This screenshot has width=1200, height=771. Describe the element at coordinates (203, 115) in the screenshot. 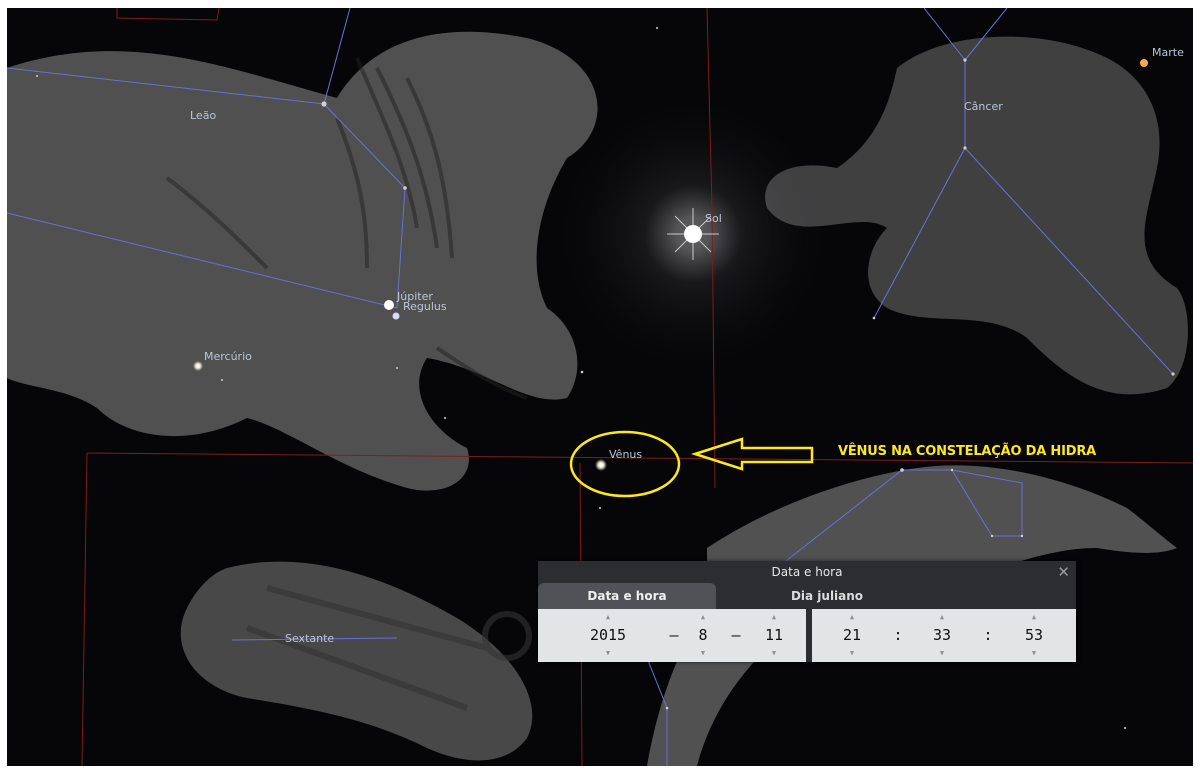

I see `label-leao: Leão` at that location.